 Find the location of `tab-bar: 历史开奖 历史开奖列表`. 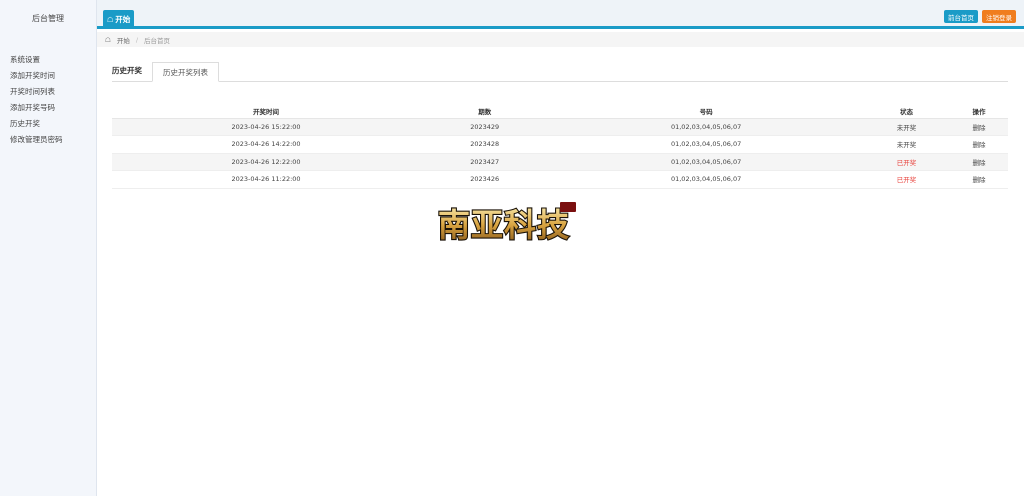

tab-bar: 历史开奖 历史开奖列表 is located at coordinates (560, 72).